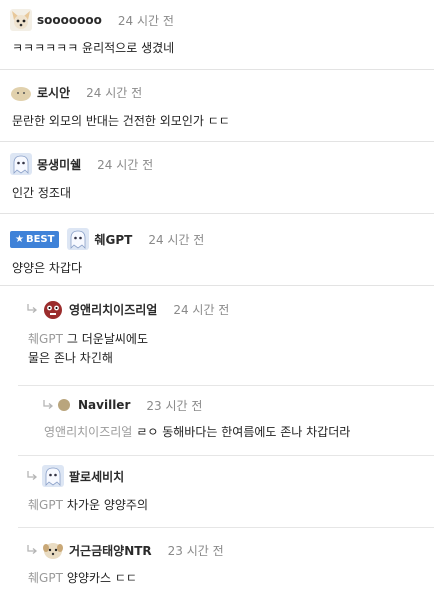 This screenshot has width=434, height=596. I want to click on comment-text: 췌GPT 차가운 양양주의, so click(88, 505).